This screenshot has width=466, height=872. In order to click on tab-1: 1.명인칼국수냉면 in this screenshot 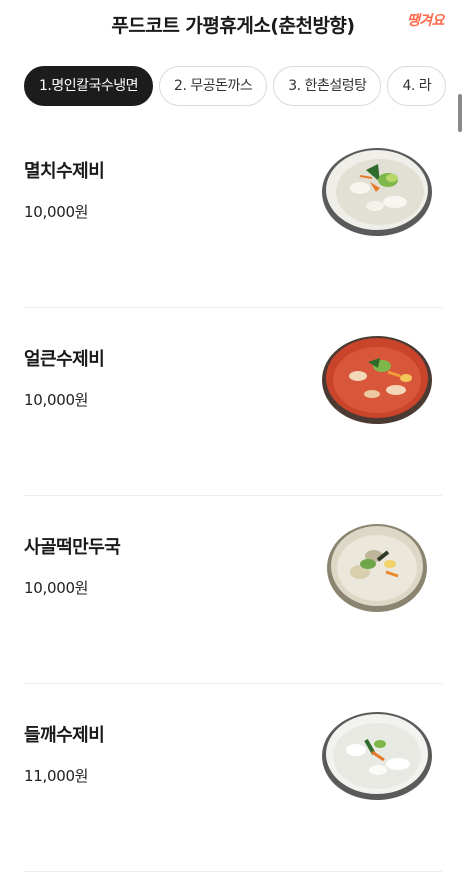, I will do `click(89, 86)`.